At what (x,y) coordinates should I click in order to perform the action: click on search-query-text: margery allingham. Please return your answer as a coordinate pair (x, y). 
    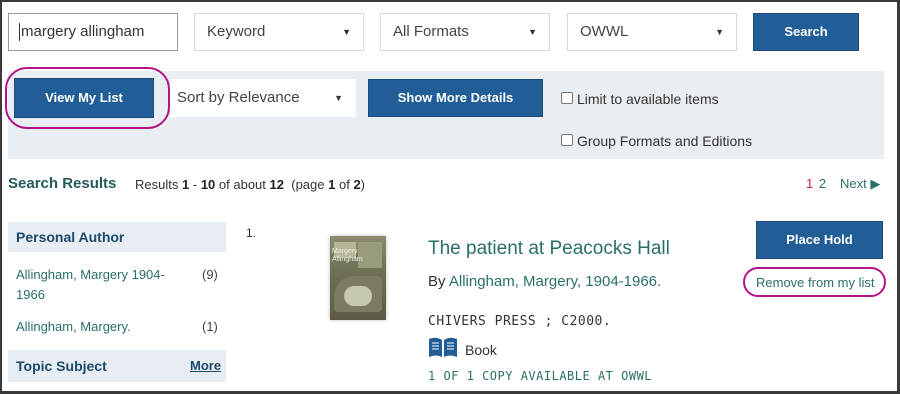
    Looking at the image, I should click on (83, 31).